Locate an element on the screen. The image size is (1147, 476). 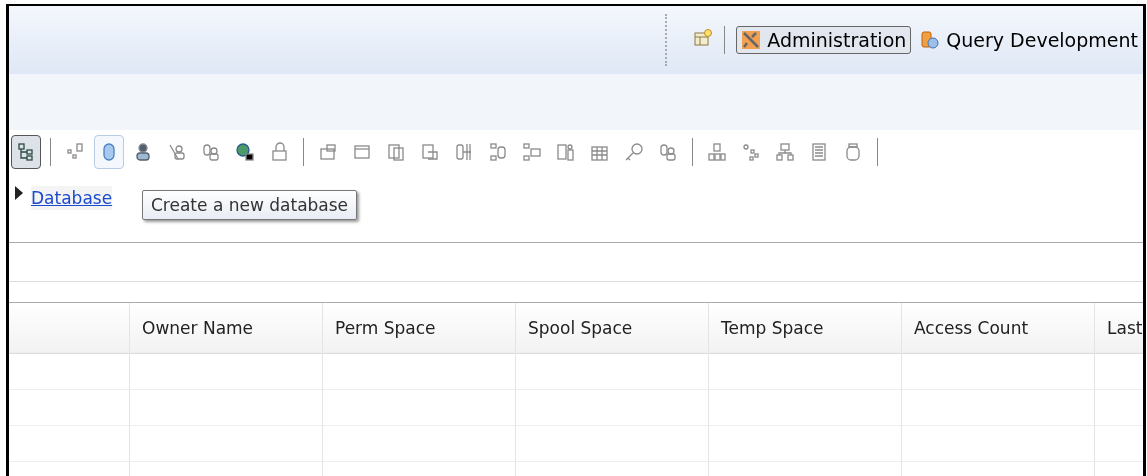
open-perspective-icon is located at coordinates (703, 38).